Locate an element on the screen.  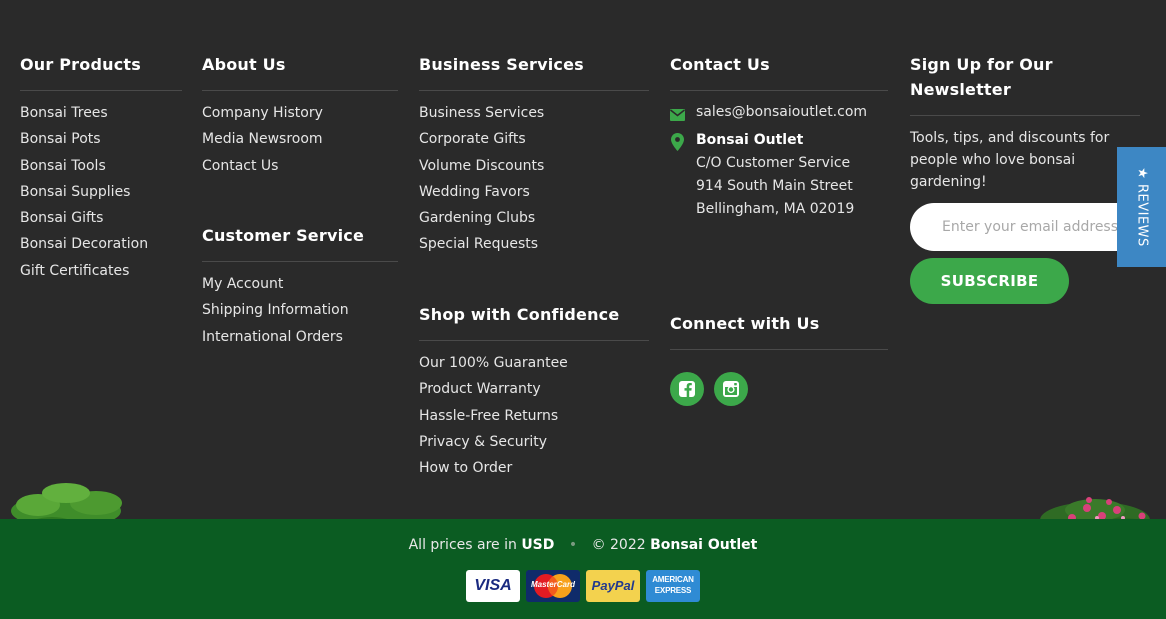
footer-link: Business Services is located at coordinates (534, 113).